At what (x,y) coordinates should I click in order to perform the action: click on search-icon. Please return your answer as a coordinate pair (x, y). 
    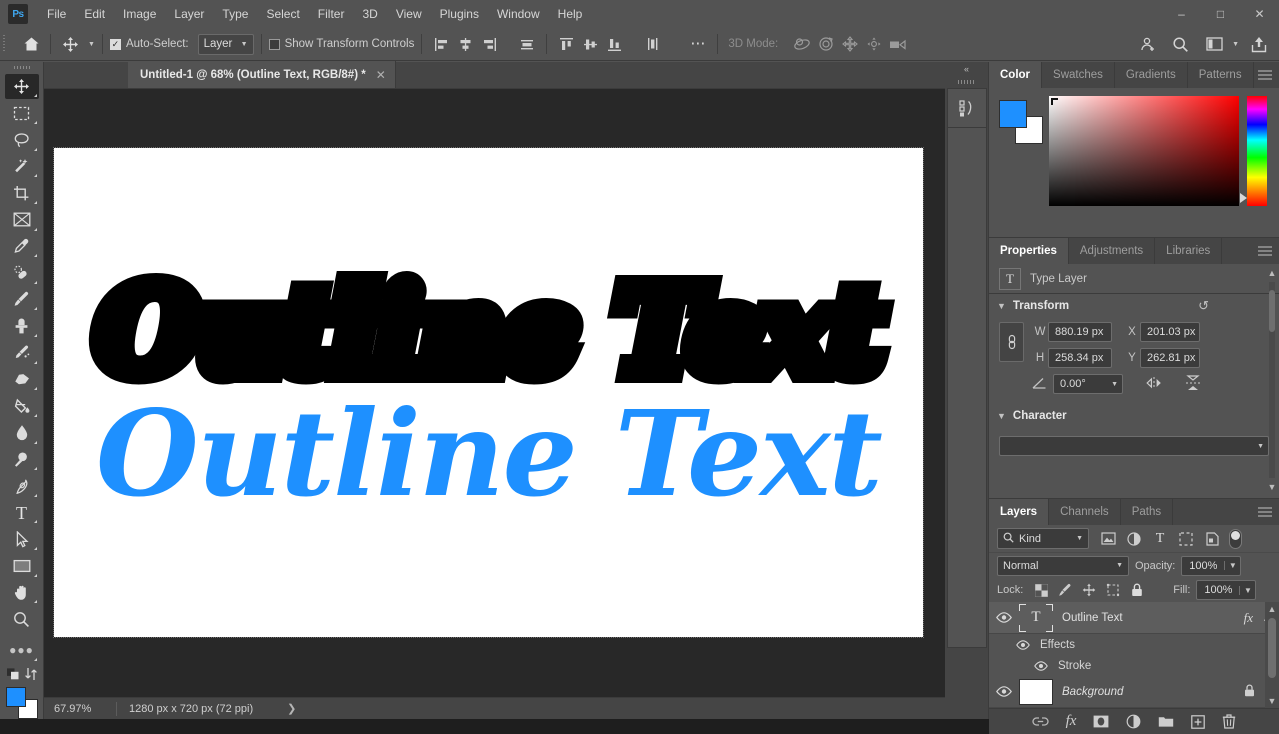
    Looking at the image, I should click on (1180, 44).